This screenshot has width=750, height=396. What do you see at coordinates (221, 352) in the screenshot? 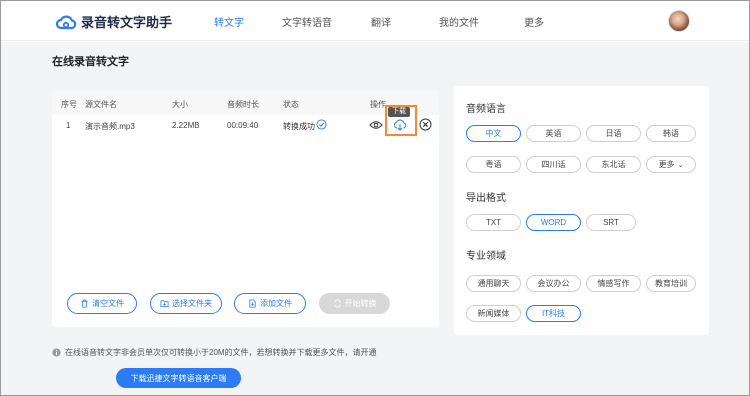
I see `member-note-text: 在线语音转文字非会员单次仅可转换小于20M的文件，若想转换并下载更多文件，请开通` at bounding box center [221, 352].